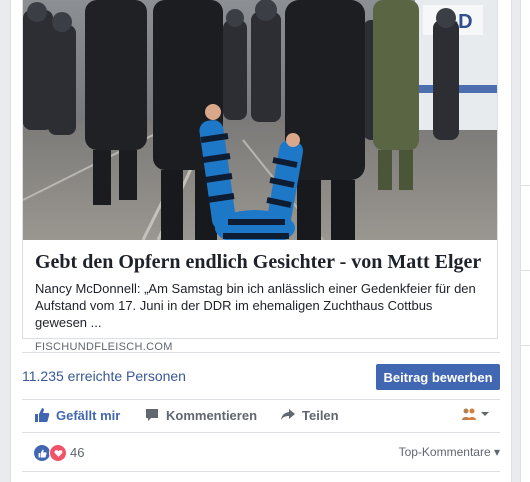 Image resolution: width=530 pixels, height=482 pixels. I want to click on caret-down-icon: ▾, so click(496, 452).